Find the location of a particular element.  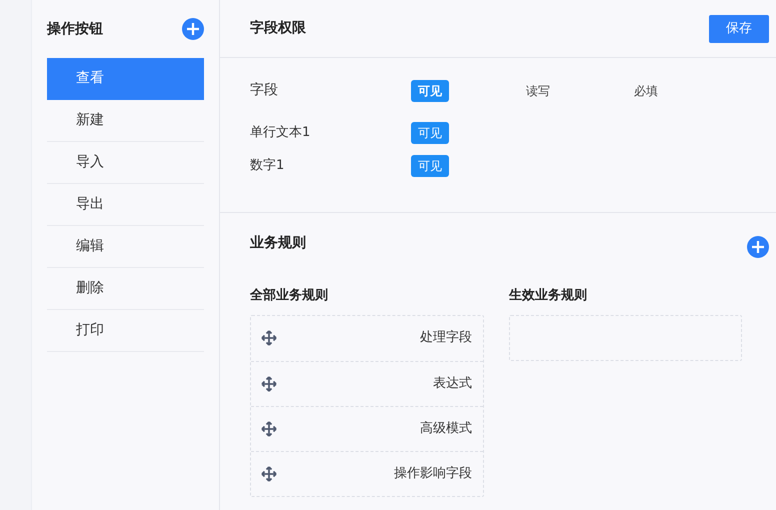

permission-tab: 读写 is located at coordinates (538, 91).